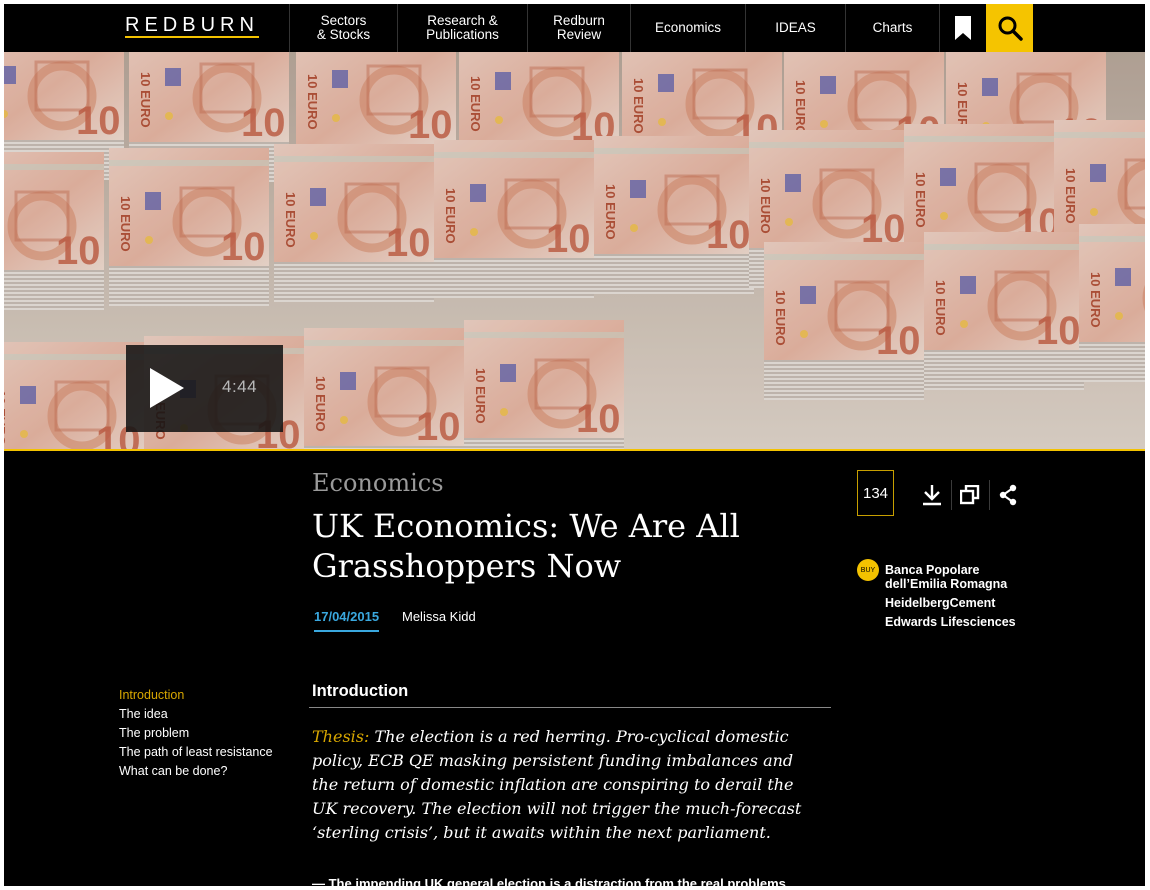 The height and width of the screenshot is (890, 1150). Describe the element at coordinates (378, 483) in the screenshot. I see `article-category: Economics` at that location.